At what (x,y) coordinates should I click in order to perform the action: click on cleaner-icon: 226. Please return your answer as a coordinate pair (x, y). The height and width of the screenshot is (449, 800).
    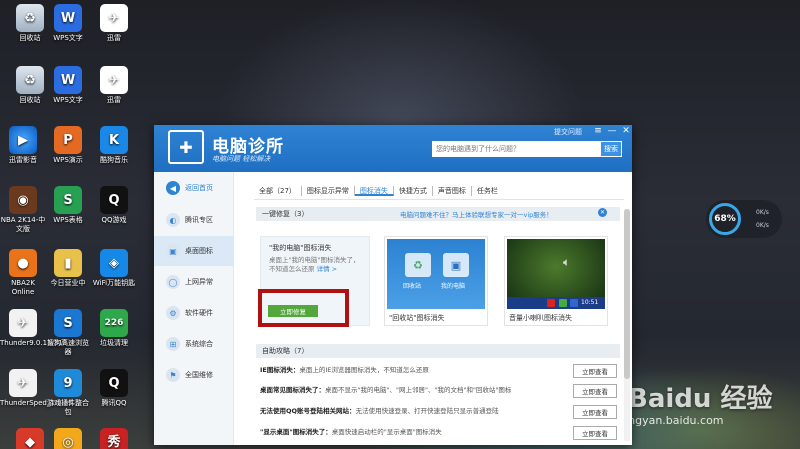
    Looking at the image, I should click on (114, 323).